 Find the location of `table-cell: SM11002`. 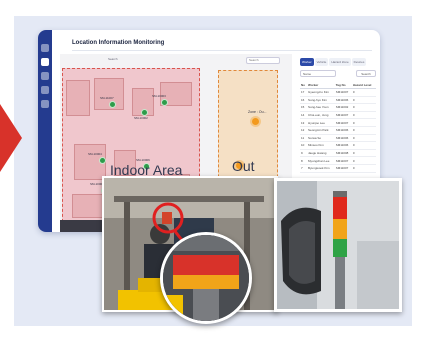

table-cell: SM11002 is located at coordinates (343, 107).